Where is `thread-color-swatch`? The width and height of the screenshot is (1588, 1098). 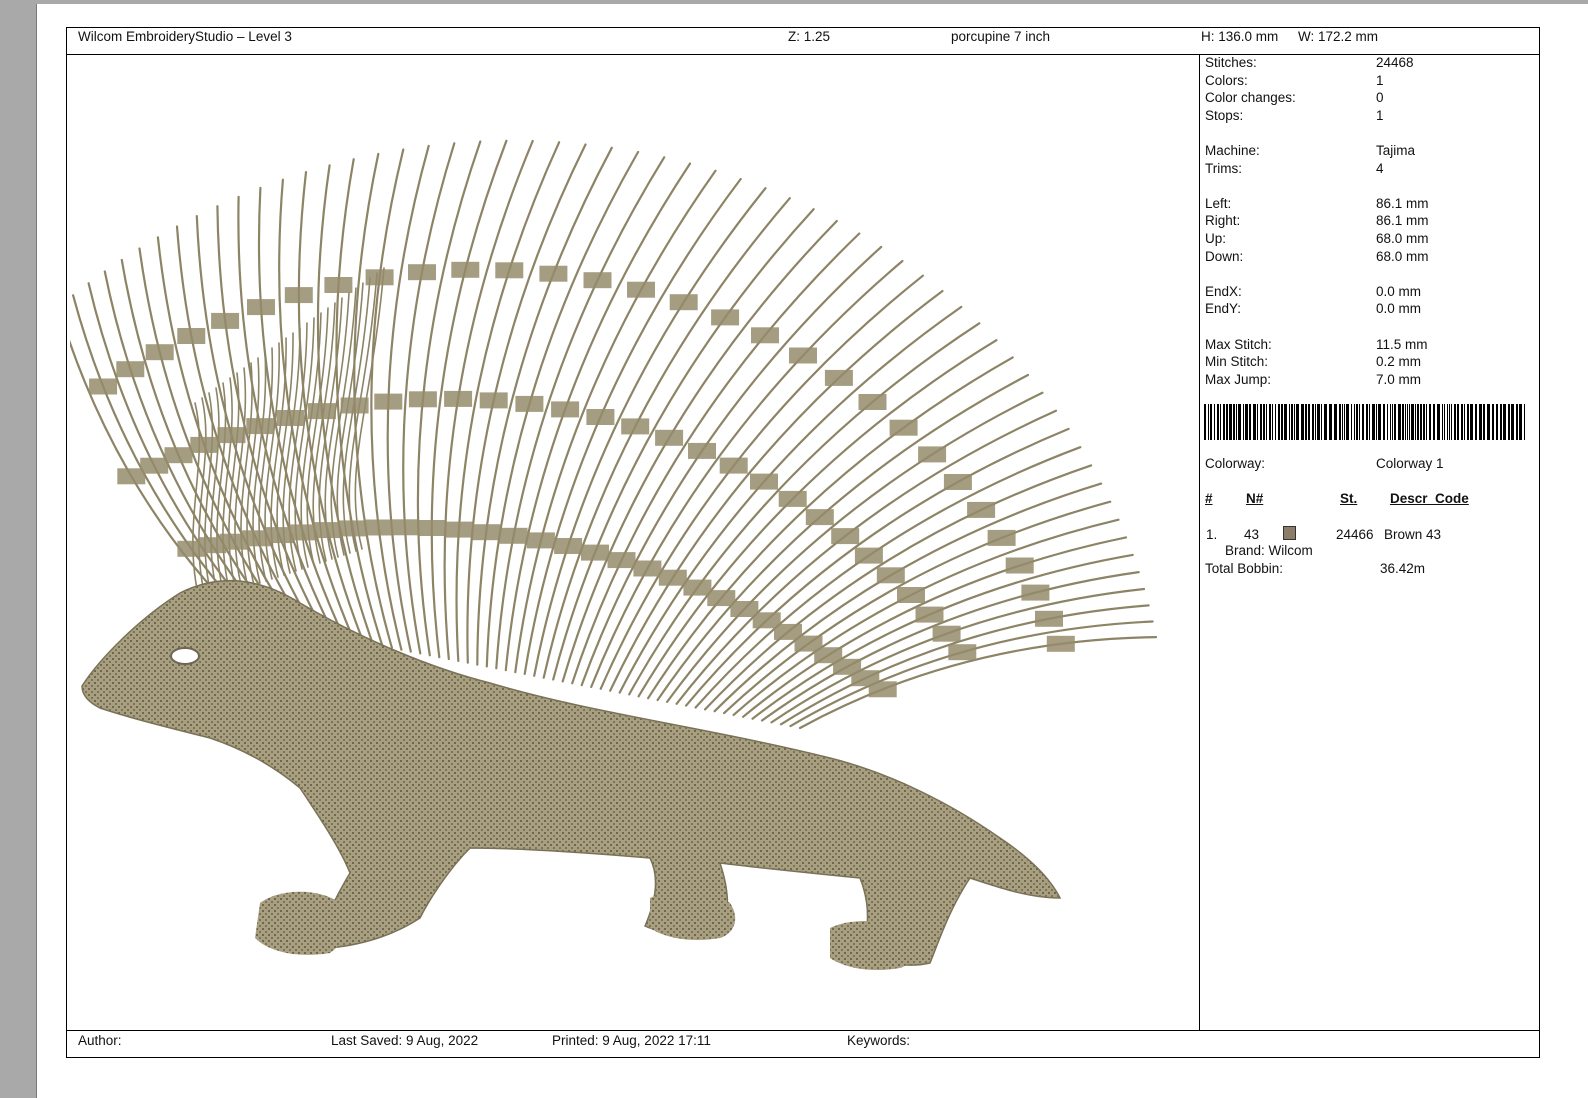 thread-color-swatch is located at coordinates (1289, 533).